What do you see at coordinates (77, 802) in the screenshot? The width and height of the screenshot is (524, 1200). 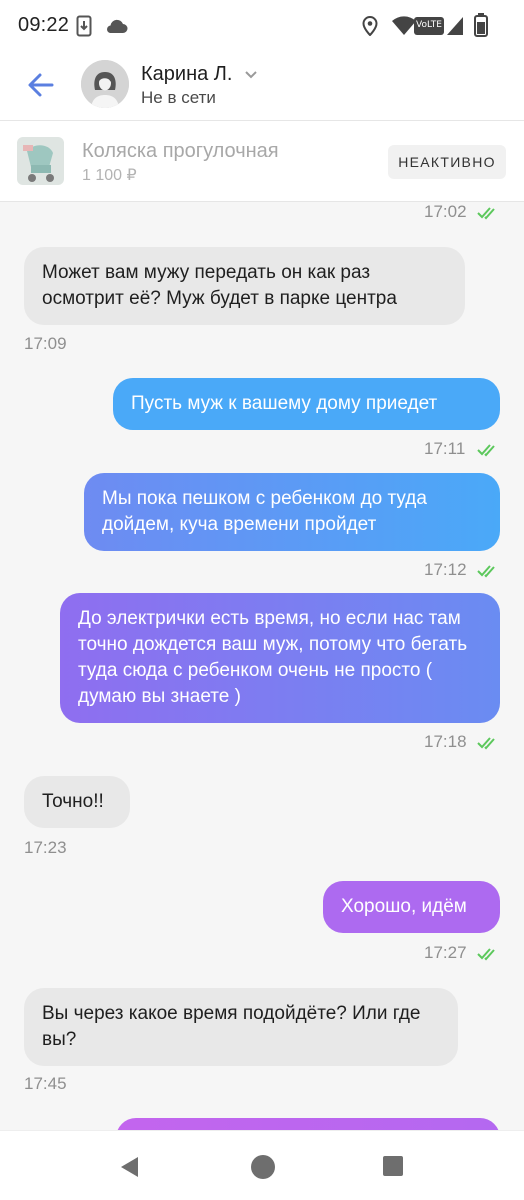 I see `incoming-message: Точно!!` at bounding box center [77, 802].